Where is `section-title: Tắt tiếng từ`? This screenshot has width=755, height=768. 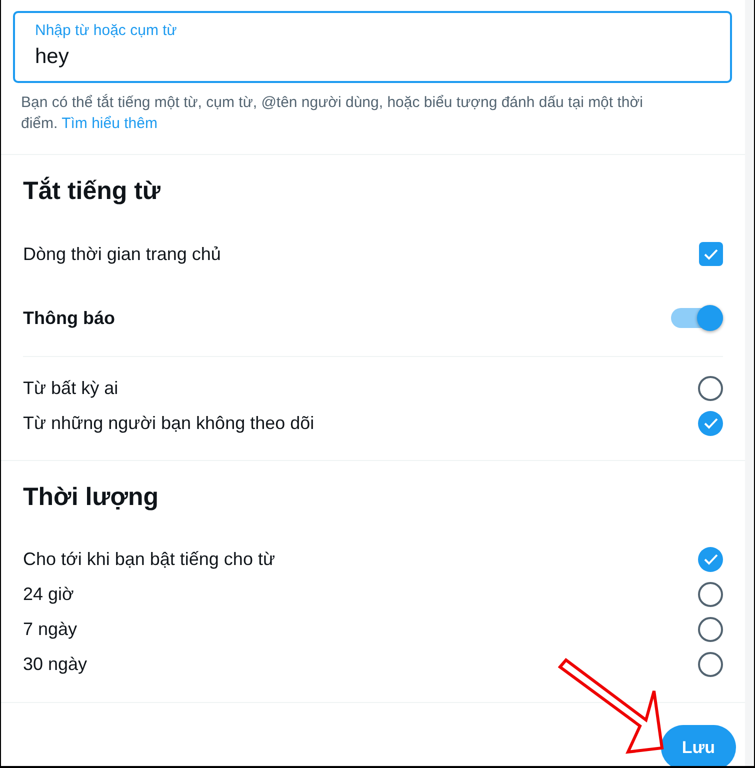 section-title: Tắt tiếng từ is located at coordinates (92, 192).